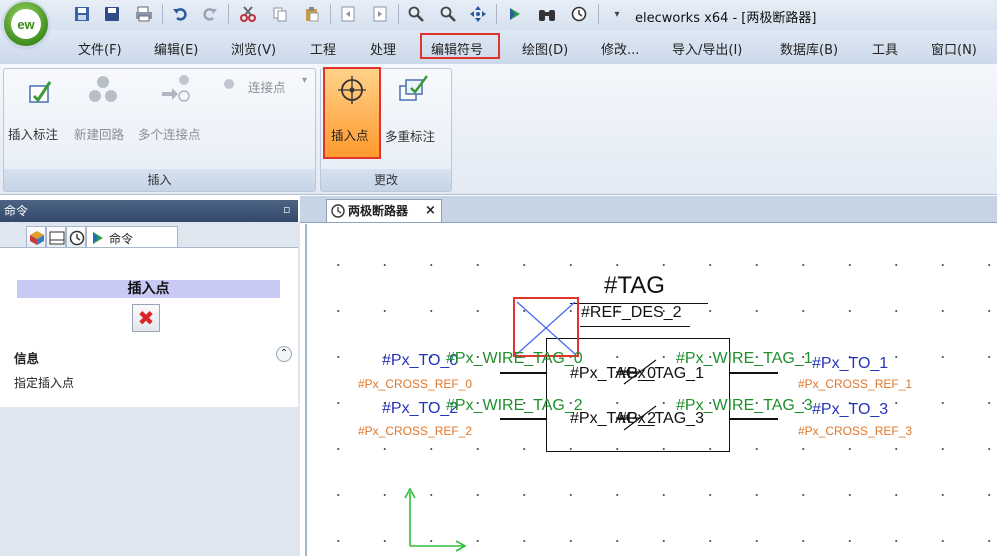  What do you see at coordinates (954, 48) in the screenshot?
I see `menu-window: 窗口(N)` at bounding box center [954, 48].